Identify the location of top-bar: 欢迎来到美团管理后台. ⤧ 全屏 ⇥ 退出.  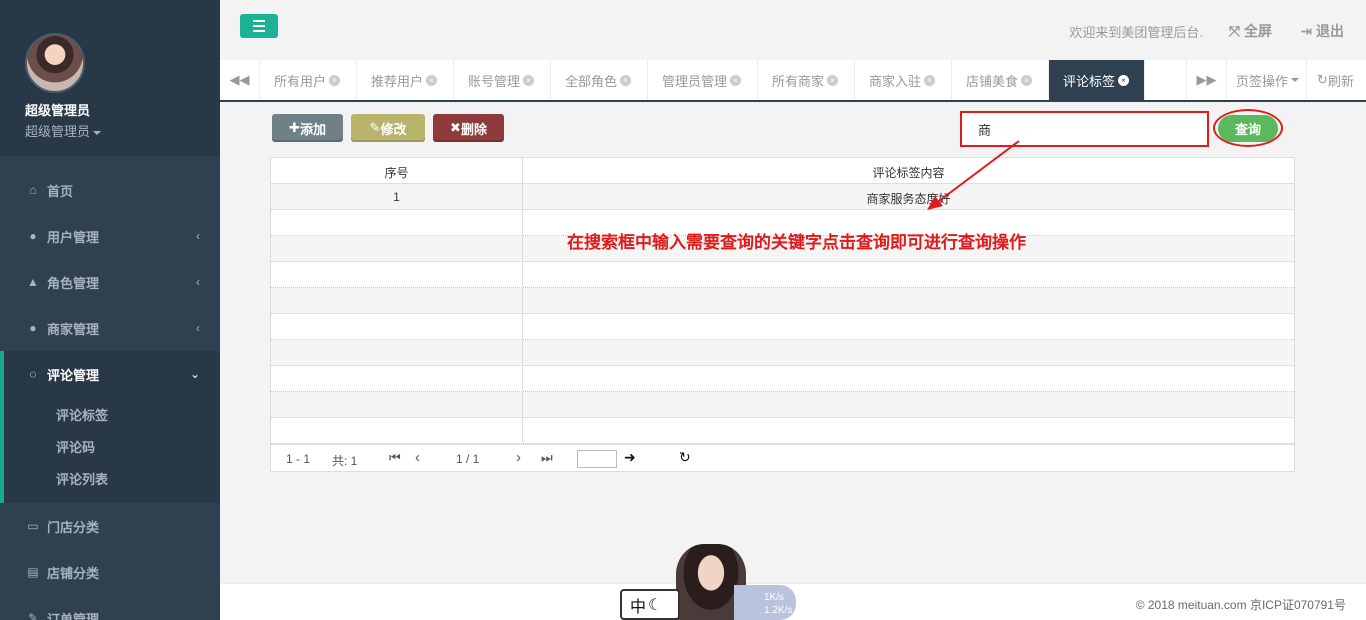
(793, 30).